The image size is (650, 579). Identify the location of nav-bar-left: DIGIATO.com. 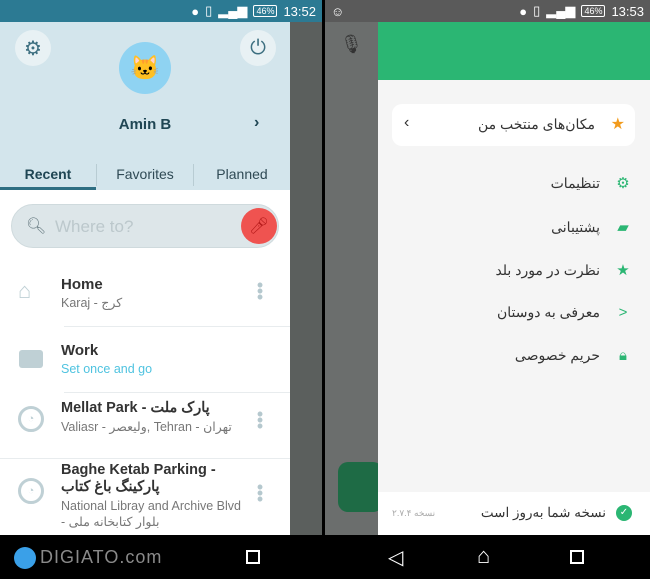
(162, 557).